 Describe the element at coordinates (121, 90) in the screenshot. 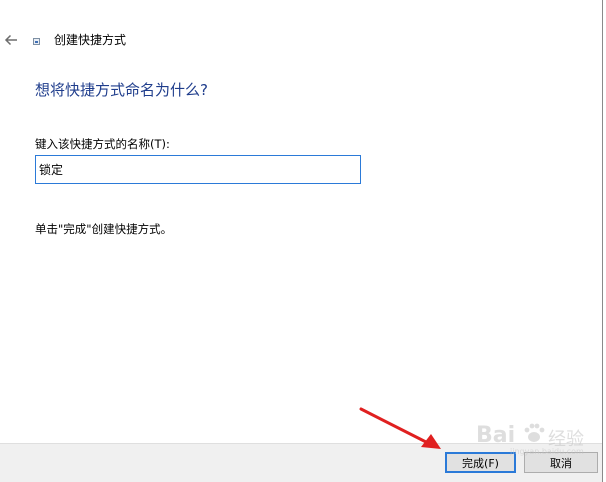

I see `page-heading: 想将快捷方式命名为什么?` at that location.